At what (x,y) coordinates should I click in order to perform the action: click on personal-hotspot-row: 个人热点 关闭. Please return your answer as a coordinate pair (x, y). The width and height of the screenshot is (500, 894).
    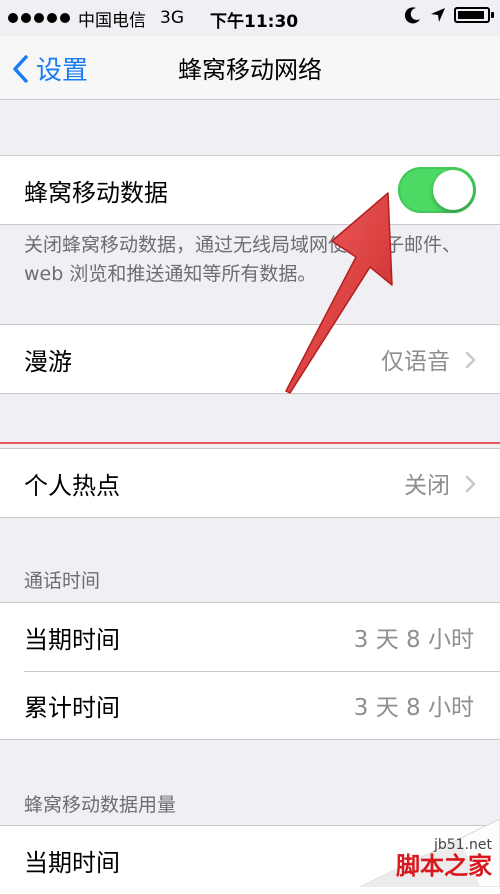
    Looking at the image, I should click on (250, 483).